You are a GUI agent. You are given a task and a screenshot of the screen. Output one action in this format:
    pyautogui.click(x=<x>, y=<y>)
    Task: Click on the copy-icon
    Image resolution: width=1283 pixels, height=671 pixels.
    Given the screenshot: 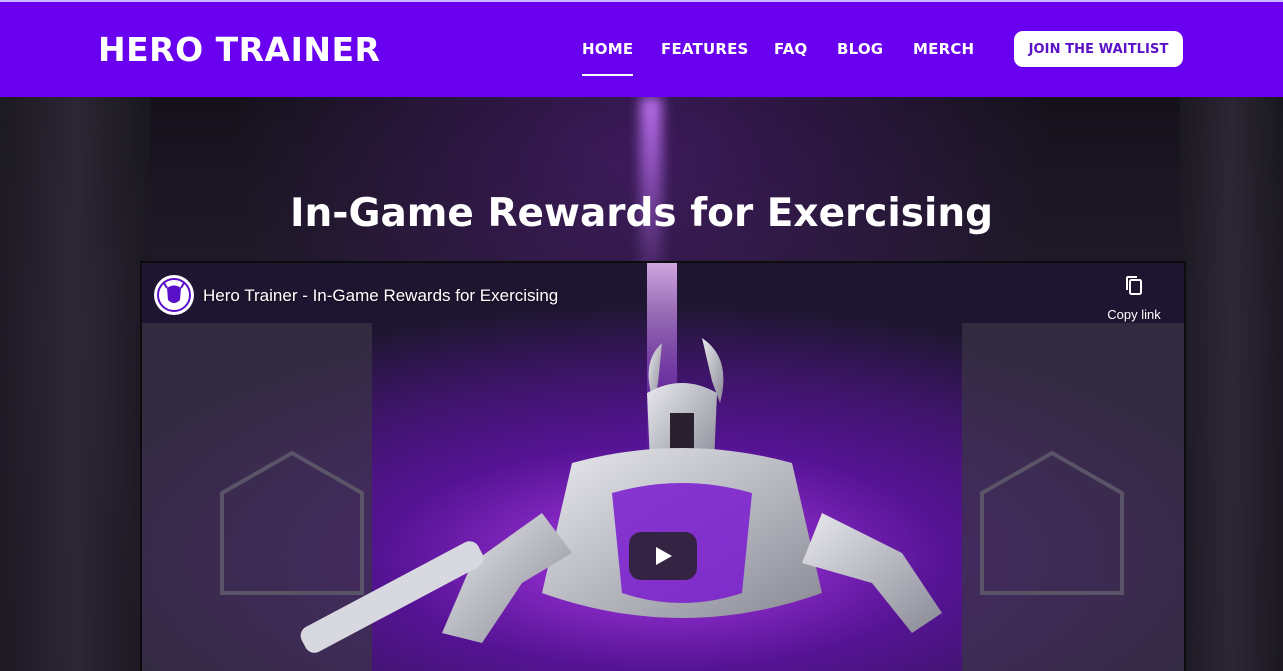 What is the action you would take?
    pyautogui.click(x=1134, y=285)
    